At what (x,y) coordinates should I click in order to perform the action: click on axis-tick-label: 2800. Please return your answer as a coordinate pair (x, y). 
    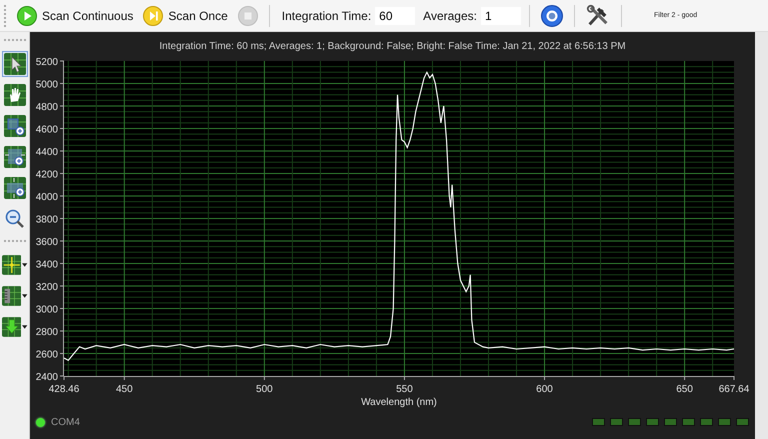
    Looking at the image, I should click on (47, 332).